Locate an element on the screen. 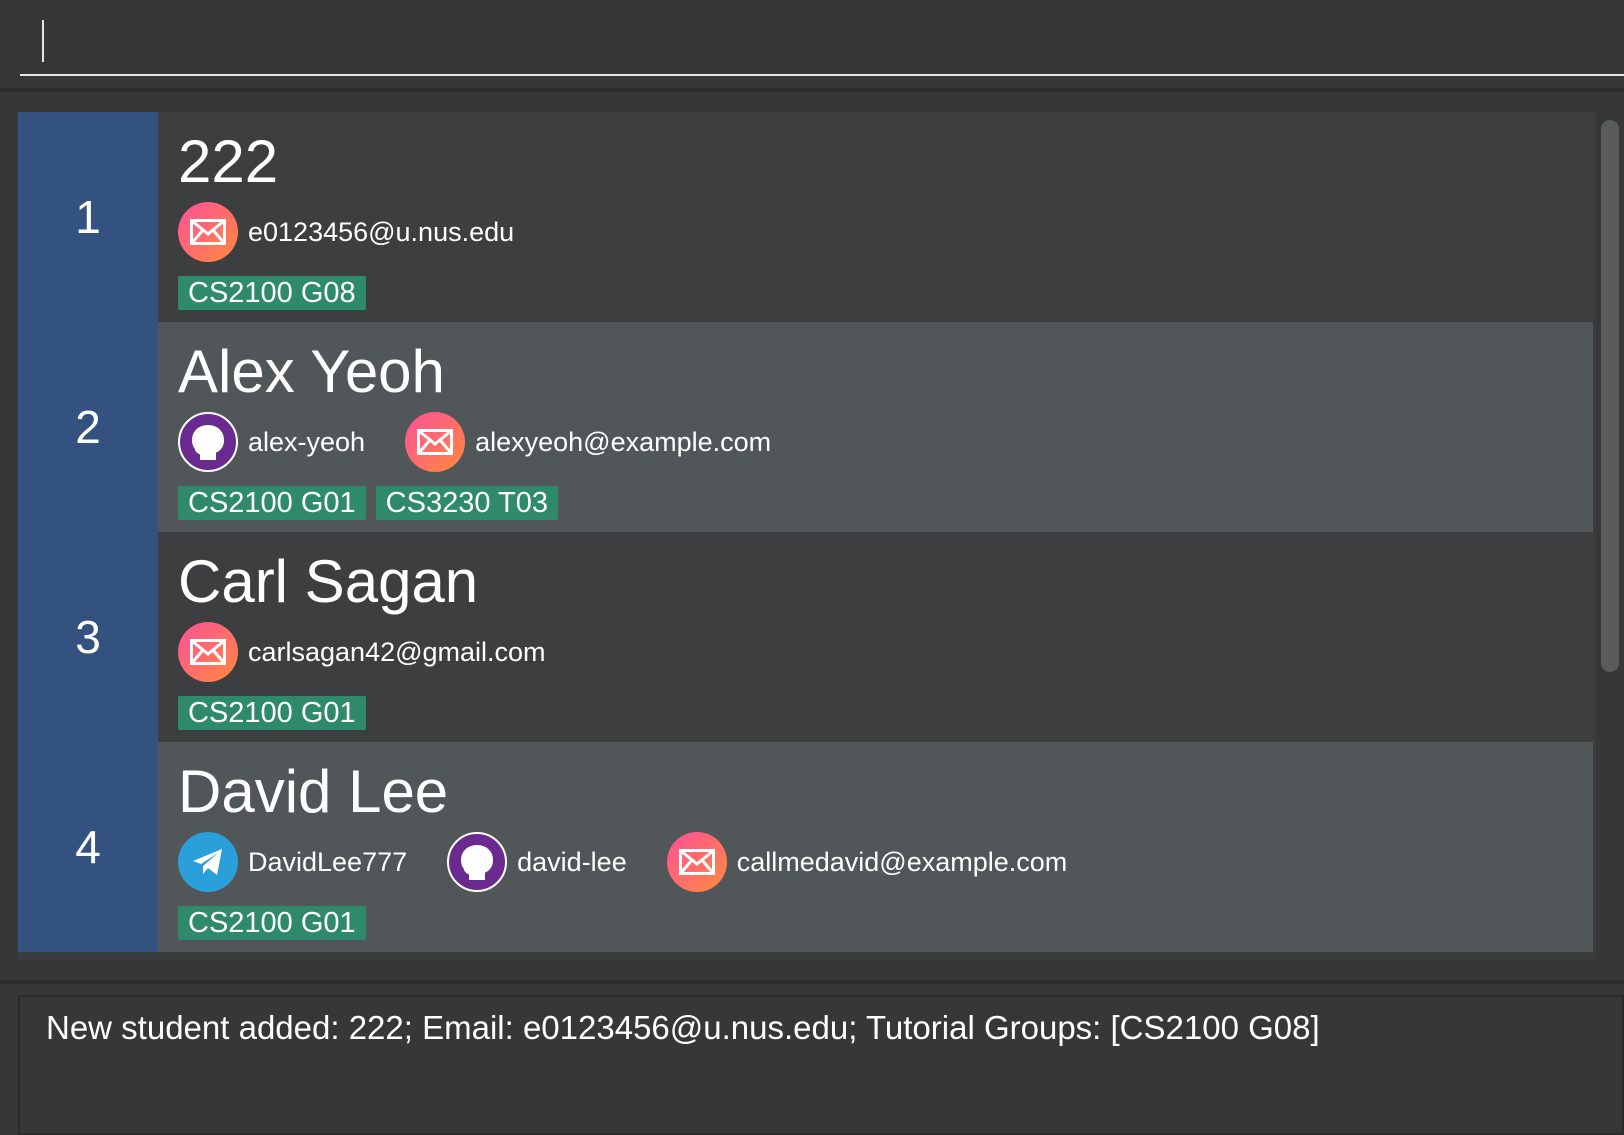 The width and height of the screenshot is (1624, 1135). email-contact: carlsagan42@gmail.com is located at coordinates (362, 652).